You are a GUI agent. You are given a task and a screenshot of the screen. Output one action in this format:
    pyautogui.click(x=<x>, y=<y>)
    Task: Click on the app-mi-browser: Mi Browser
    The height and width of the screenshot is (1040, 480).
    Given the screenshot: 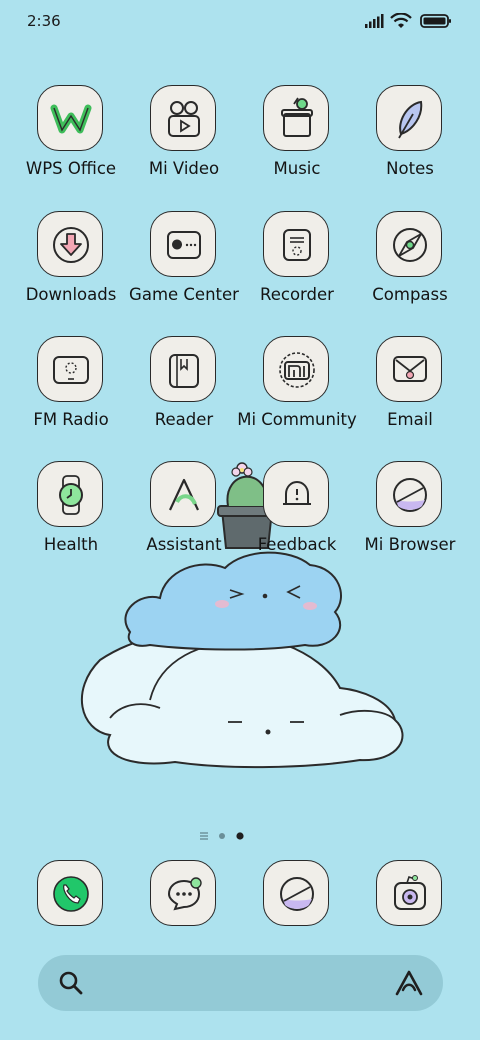 What is the action you would take?
    pyautogui.click(x=410, y=516)
    